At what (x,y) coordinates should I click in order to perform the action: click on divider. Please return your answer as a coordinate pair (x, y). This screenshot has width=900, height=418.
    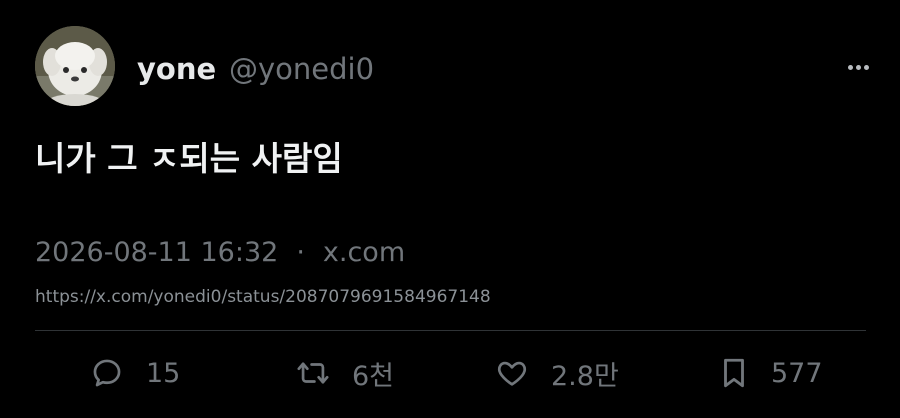
    Looking at the image, I should click on (450, 330).